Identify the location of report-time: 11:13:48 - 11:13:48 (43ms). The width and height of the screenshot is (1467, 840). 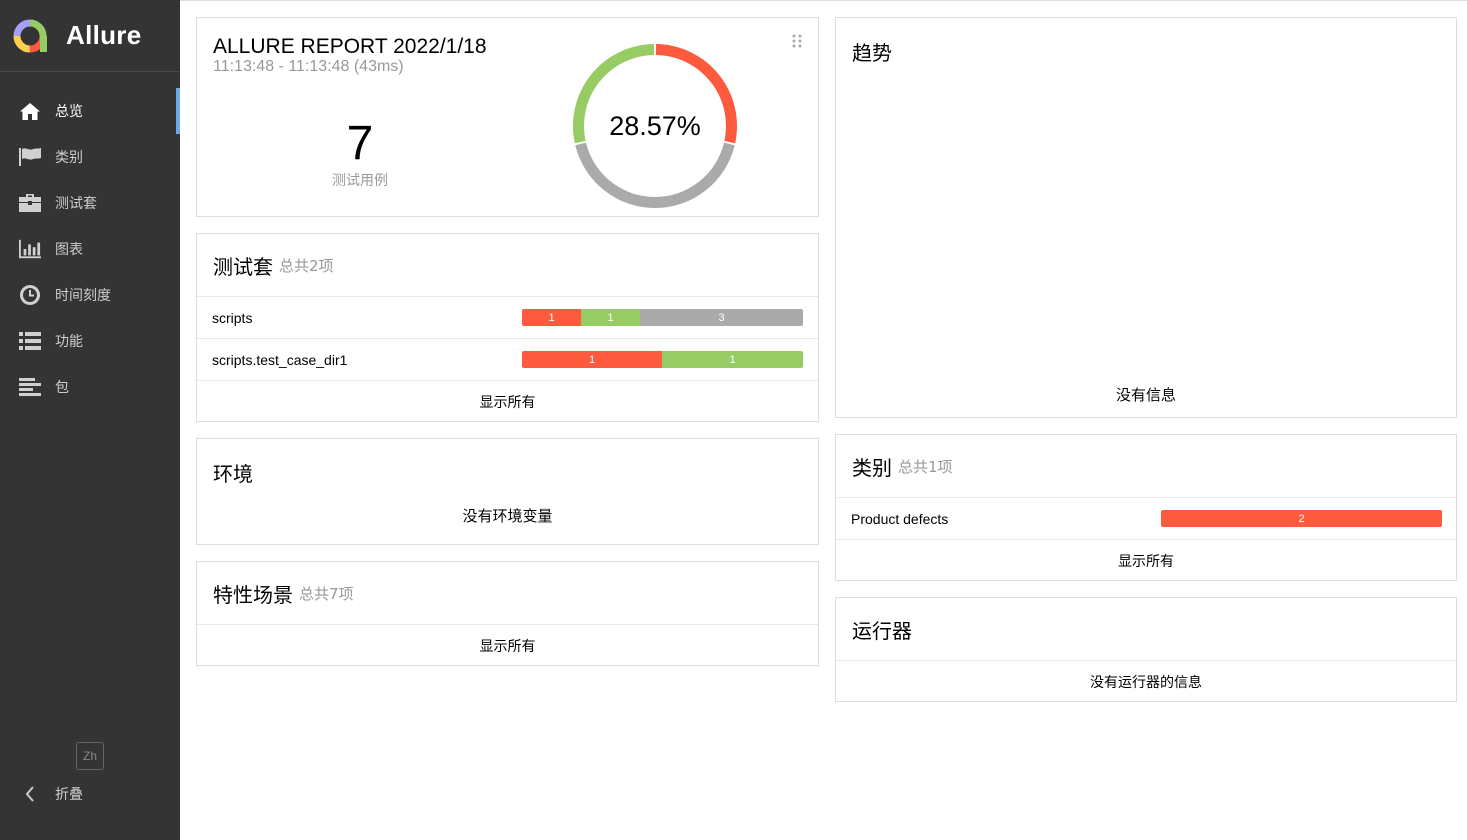
(308, 66).